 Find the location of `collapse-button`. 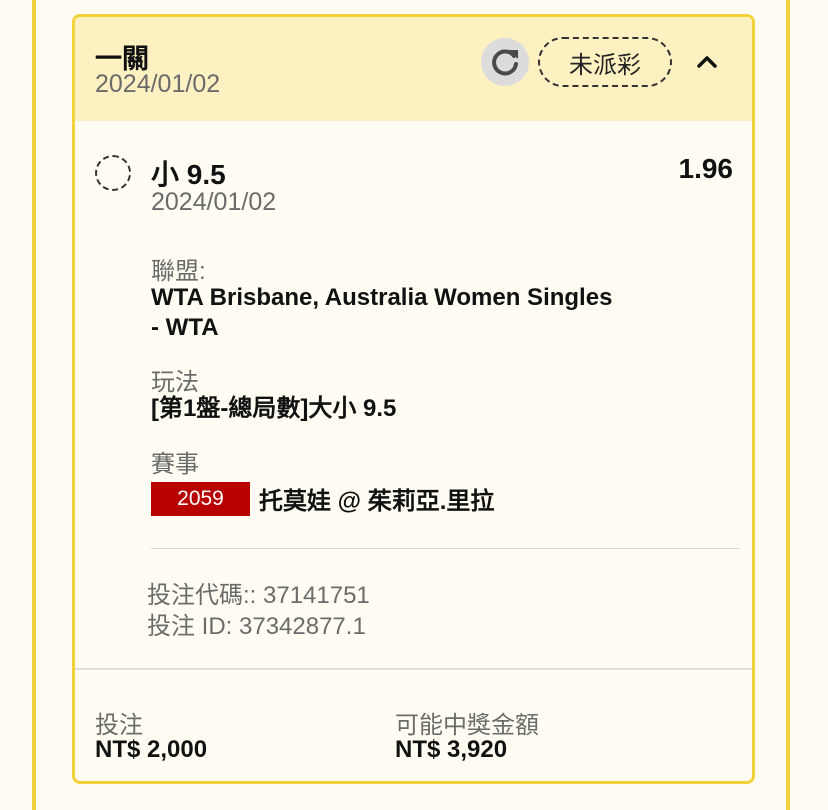

collapse-button is located at coordinates (707, 62).